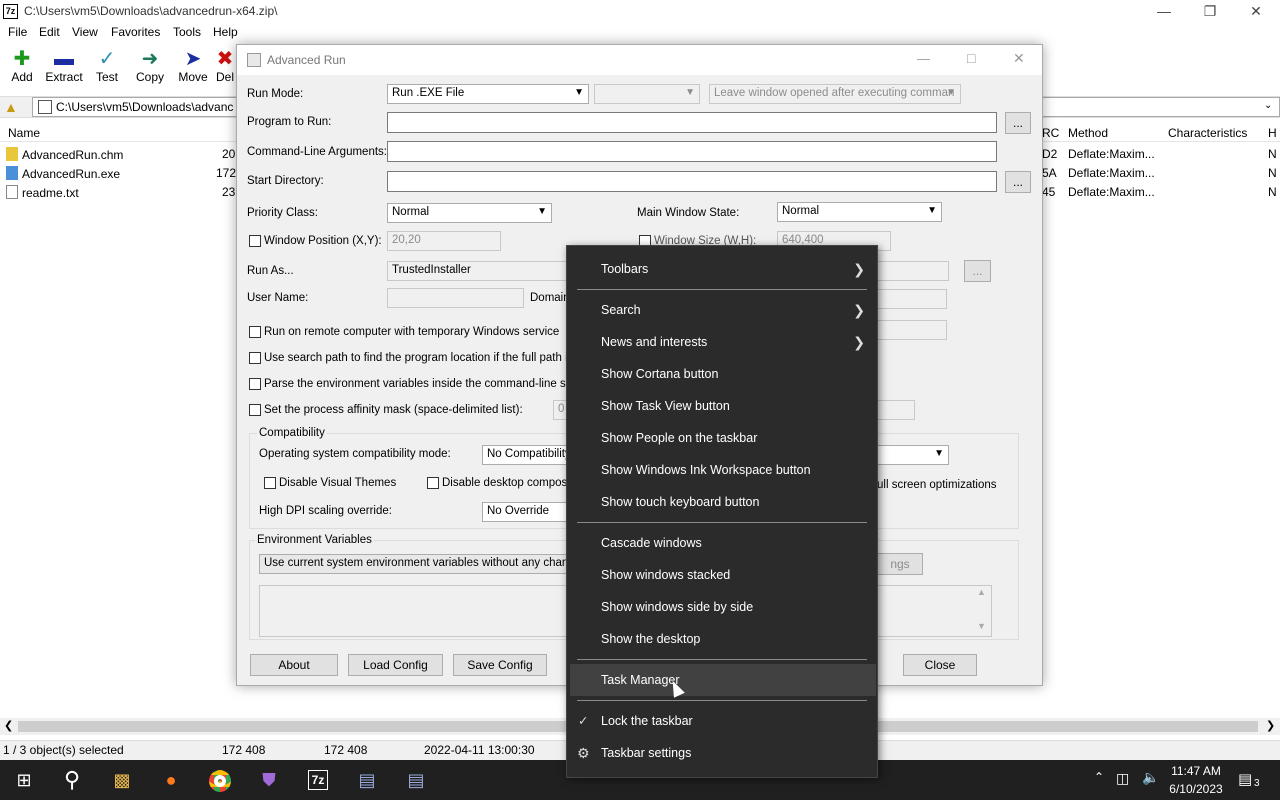 The height and width of the screenshot is (800, 1280). I want to click on priority-select: Normal ▼, so click(469, 213).